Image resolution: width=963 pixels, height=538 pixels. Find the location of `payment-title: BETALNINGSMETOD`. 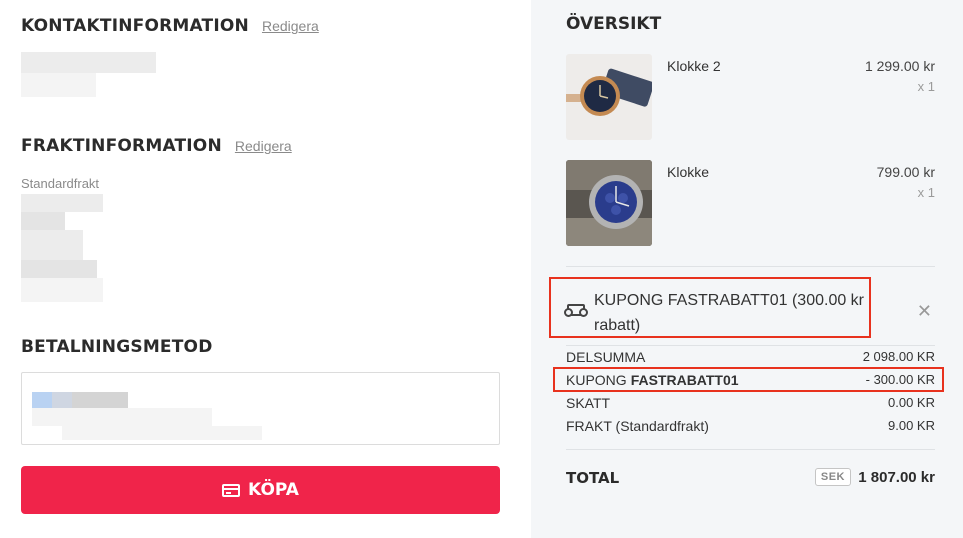

payment-title: BETALNINGSMETOD is located at coordinates (117, 347).